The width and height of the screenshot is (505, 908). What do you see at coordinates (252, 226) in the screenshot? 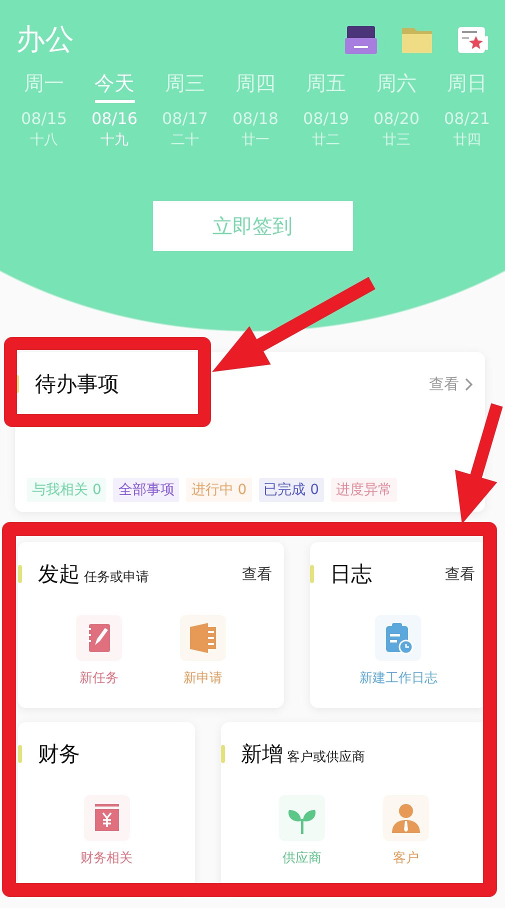
I see `check-in-button: 立即签到` at bounding box center [252, 226].